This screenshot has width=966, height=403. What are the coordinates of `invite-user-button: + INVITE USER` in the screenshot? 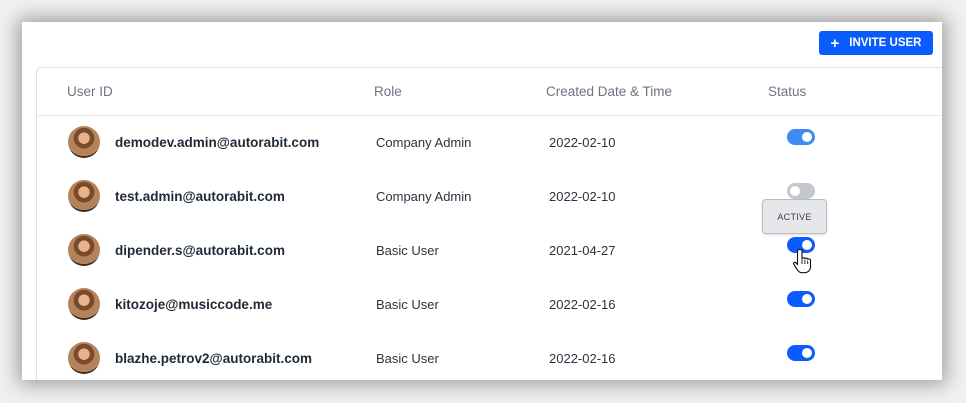 It's located at (876, 43).